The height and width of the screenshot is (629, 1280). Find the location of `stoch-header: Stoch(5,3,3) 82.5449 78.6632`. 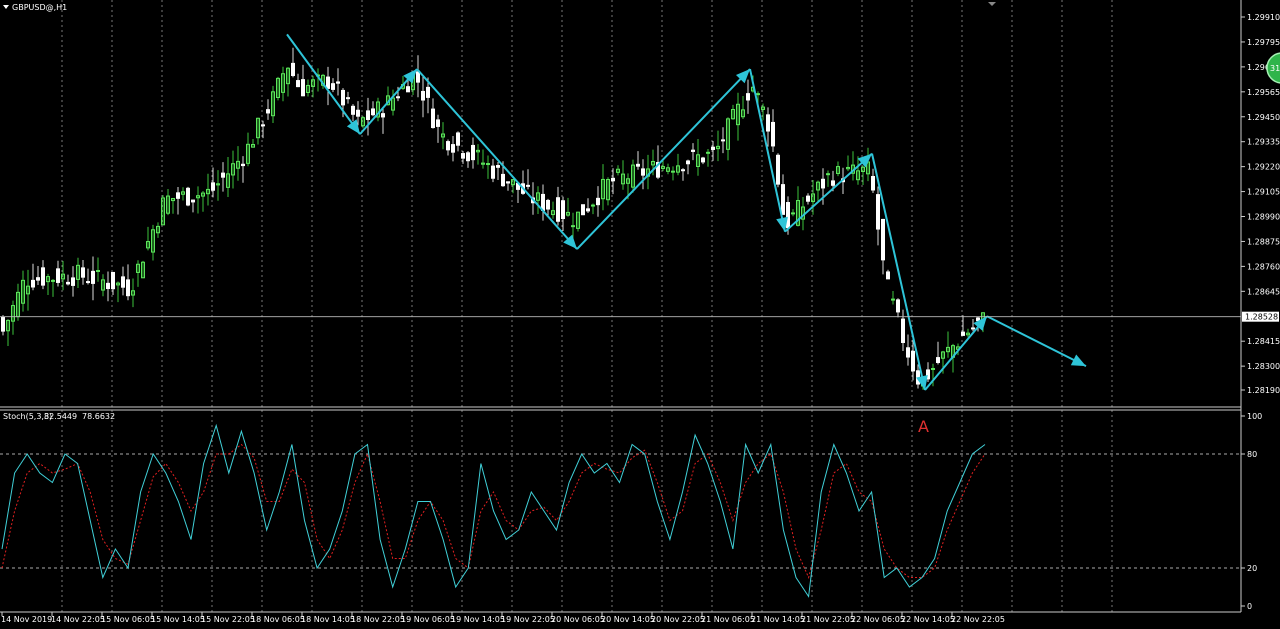

stoch-header: Stoch(5,3,3) 82.5449 78.6632 is located at coordinates (59, 416).